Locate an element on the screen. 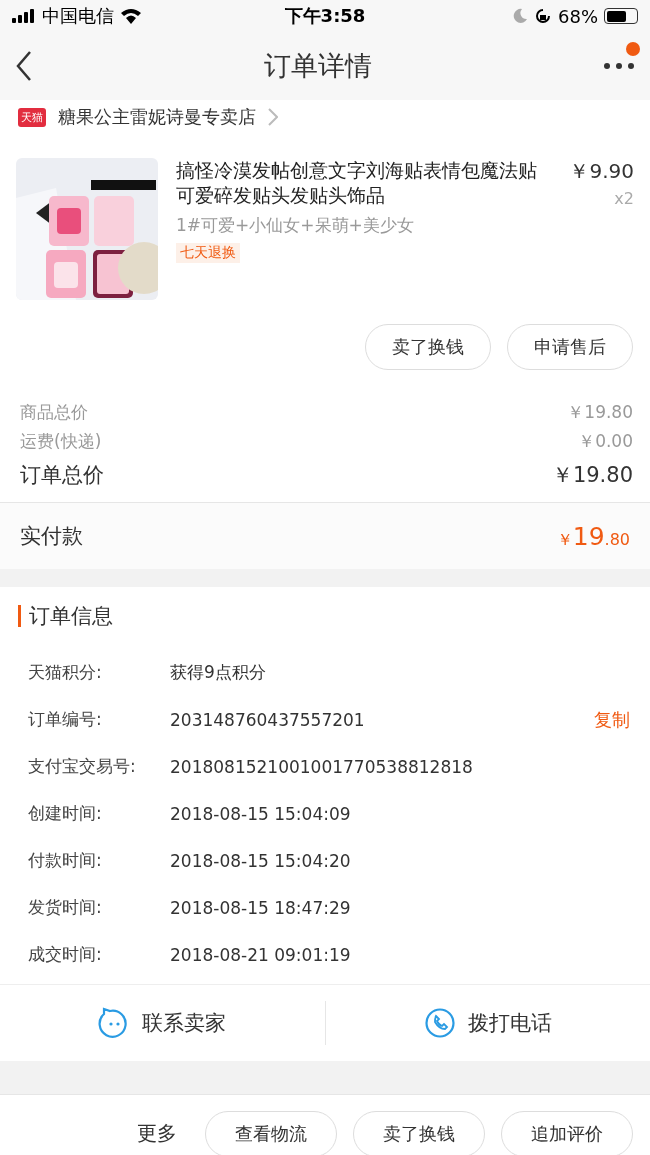 The height and width of the screenshot is (1155, 650). rotation-lock-icon is located at coordinates (543, 16).